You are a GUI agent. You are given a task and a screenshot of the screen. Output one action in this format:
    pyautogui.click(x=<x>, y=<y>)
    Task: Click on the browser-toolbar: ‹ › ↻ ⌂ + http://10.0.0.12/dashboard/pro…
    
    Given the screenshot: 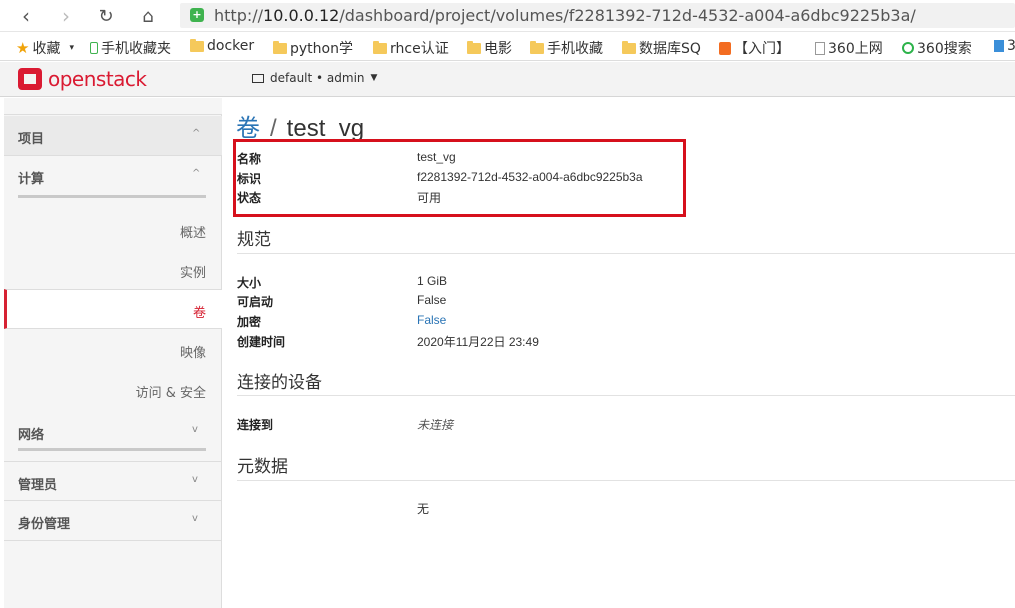 What is the action you would take?
    pyautogui.click(x=507, y=16)
    